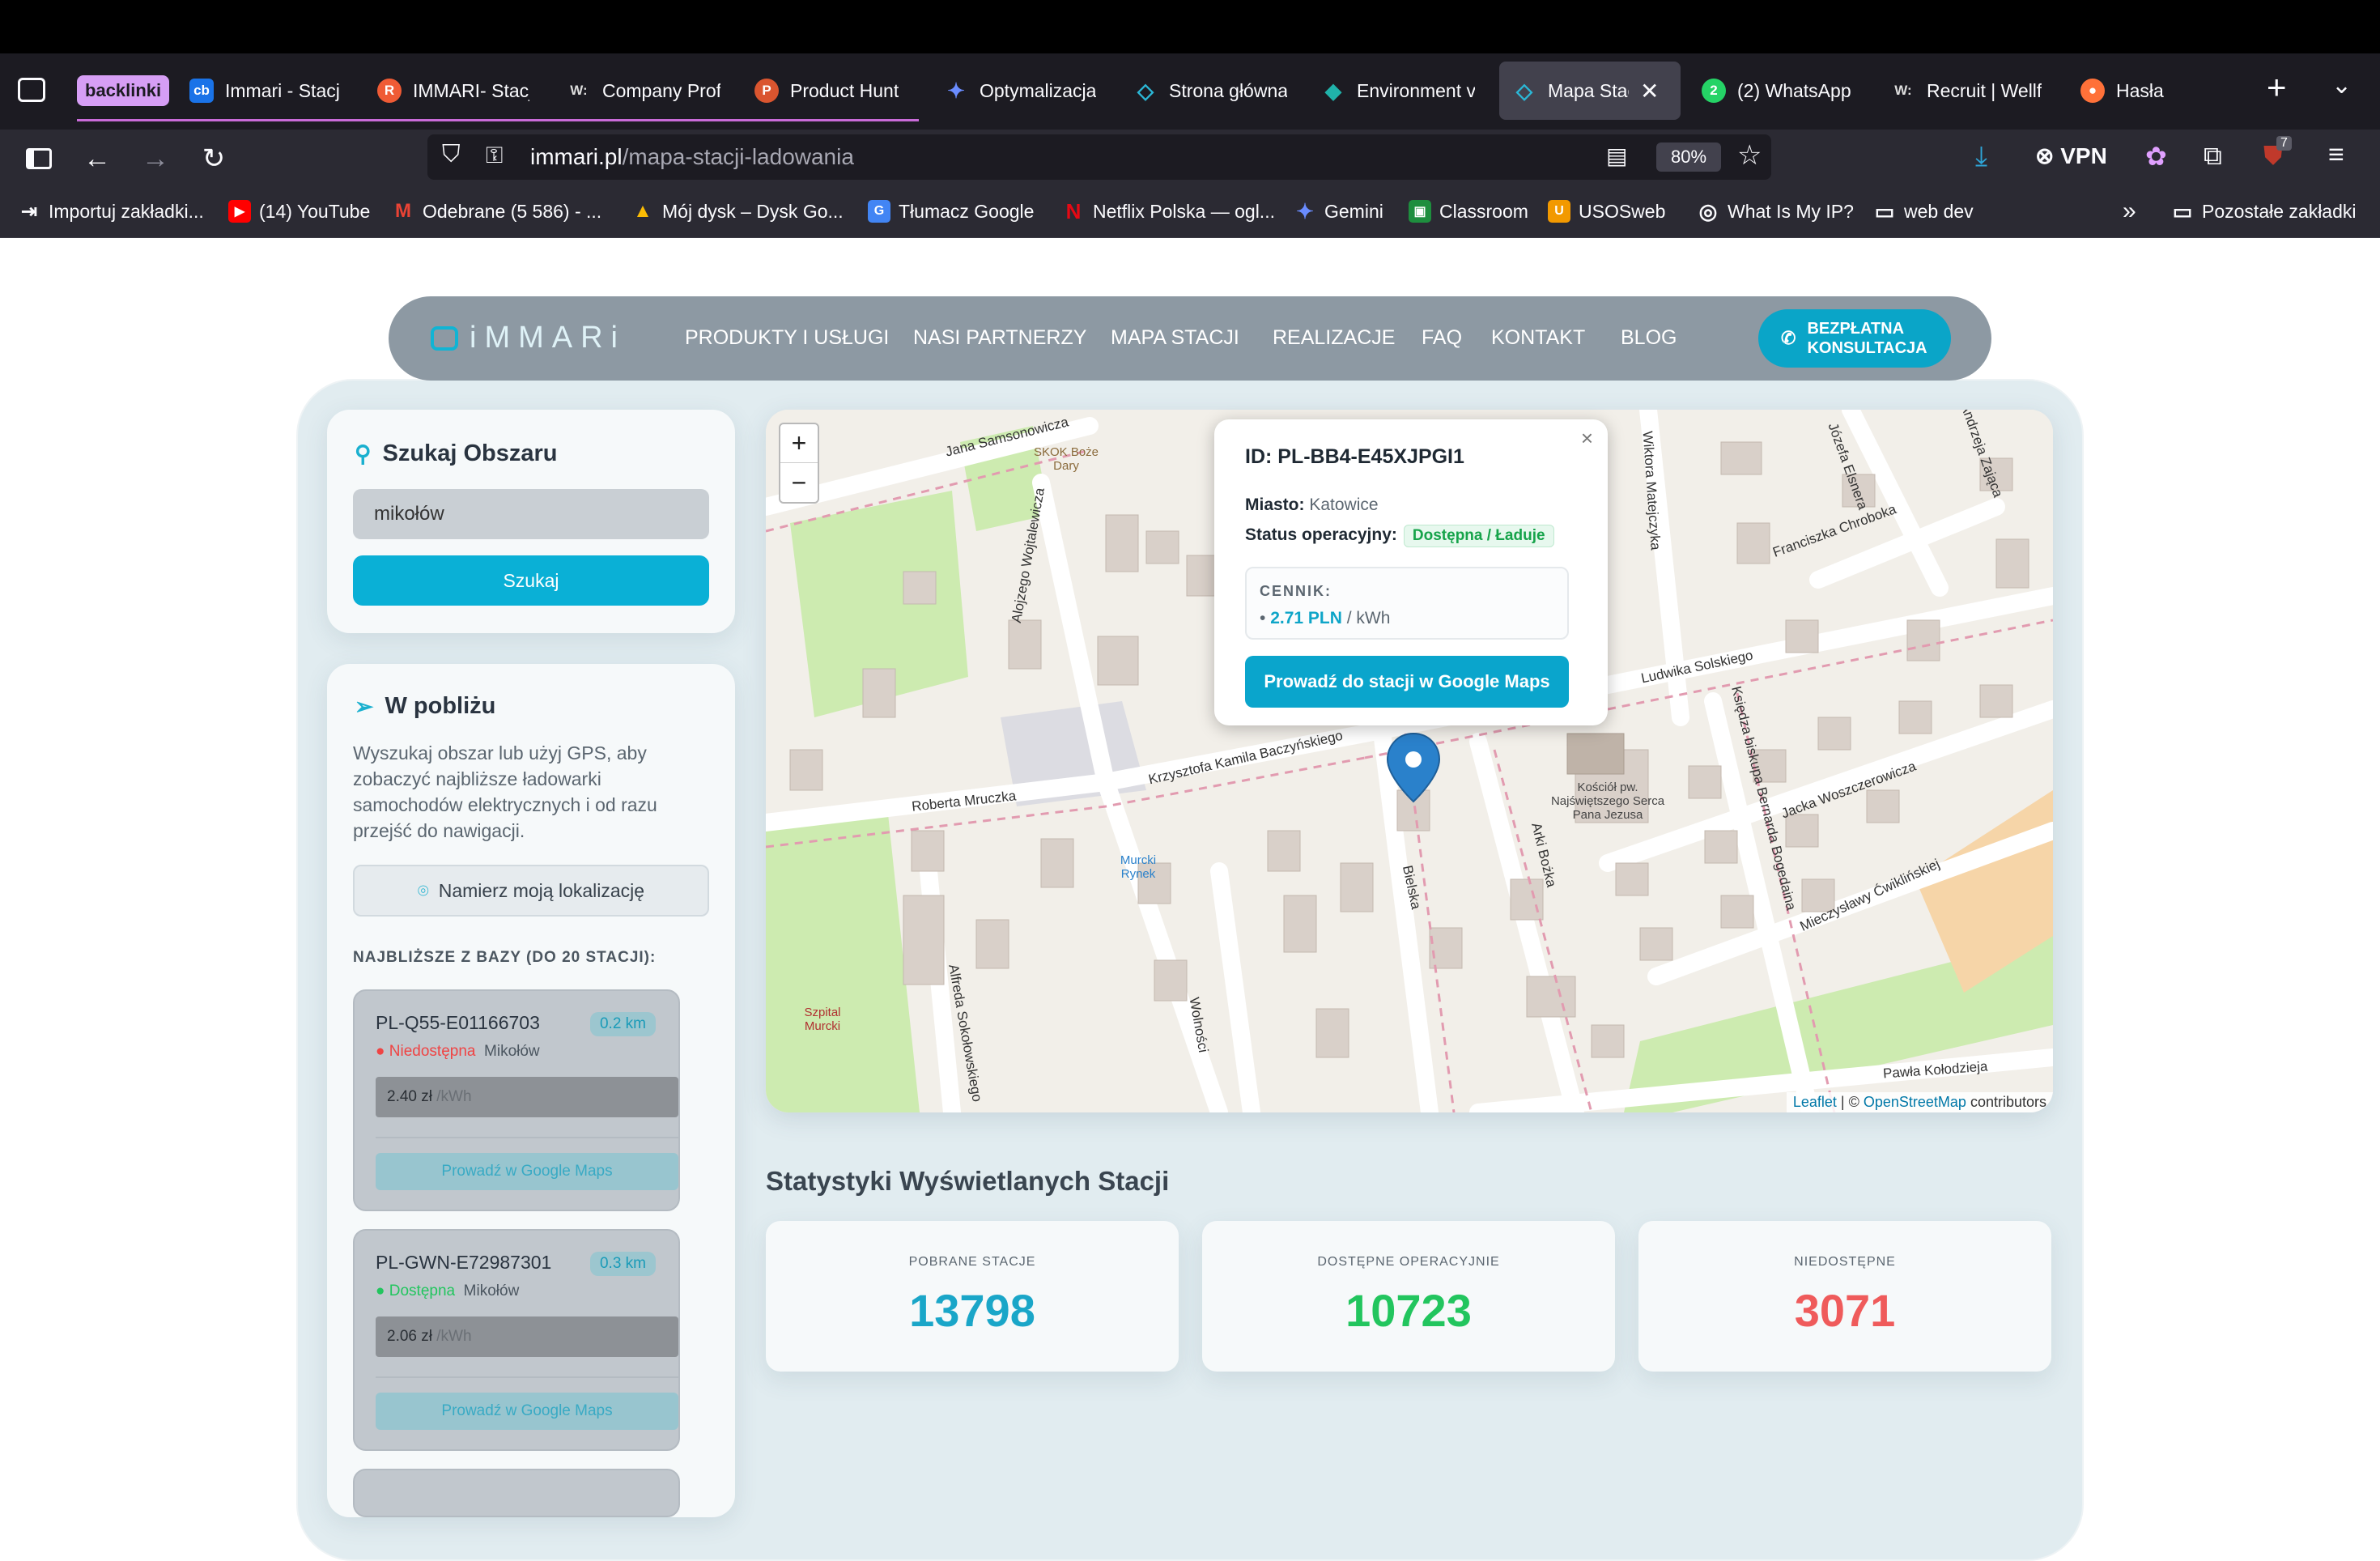  I want to click on search-input, so click(531, 514).